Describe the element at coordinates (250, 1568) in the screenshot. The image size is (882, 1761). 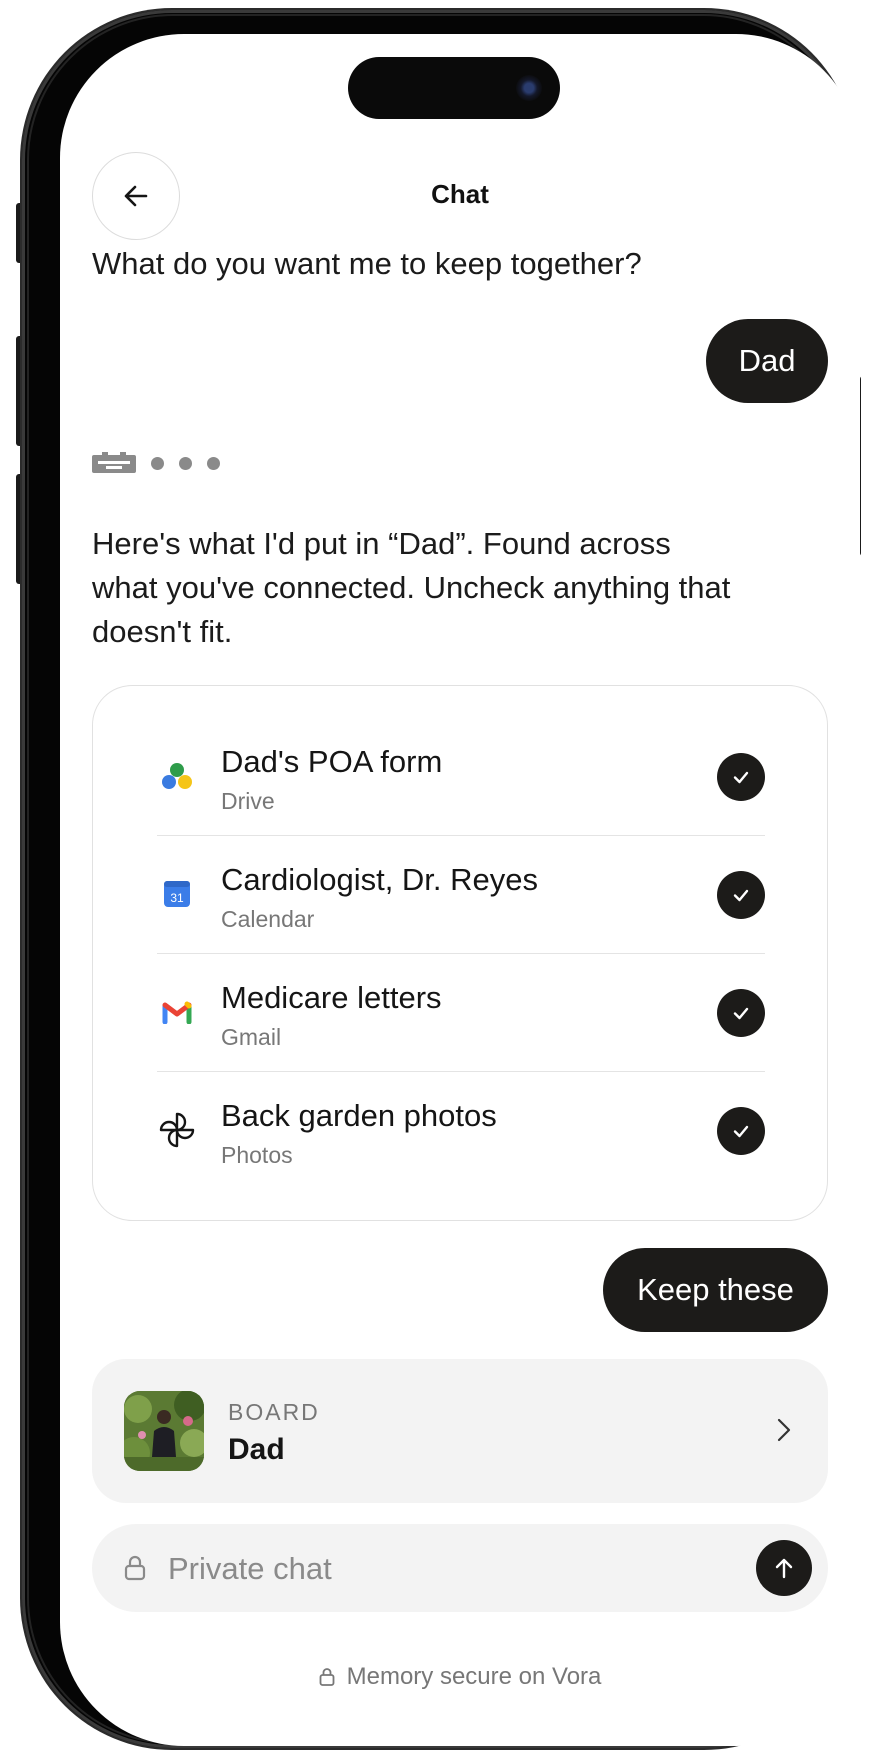
I see `chat-input-placeholder: Private chat` at that location.